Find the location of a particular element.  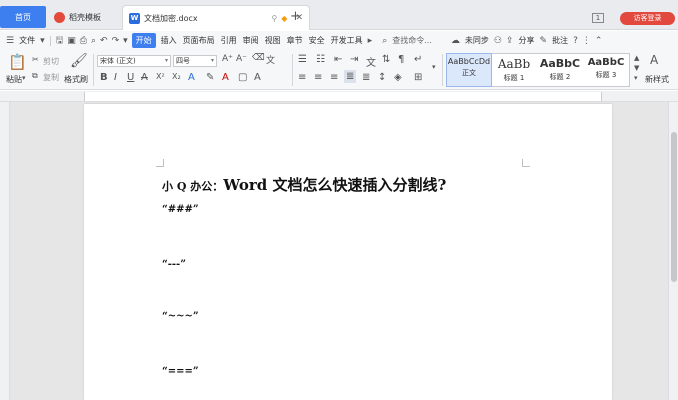

font-color-icon: A is located at coordinates (225, 77).